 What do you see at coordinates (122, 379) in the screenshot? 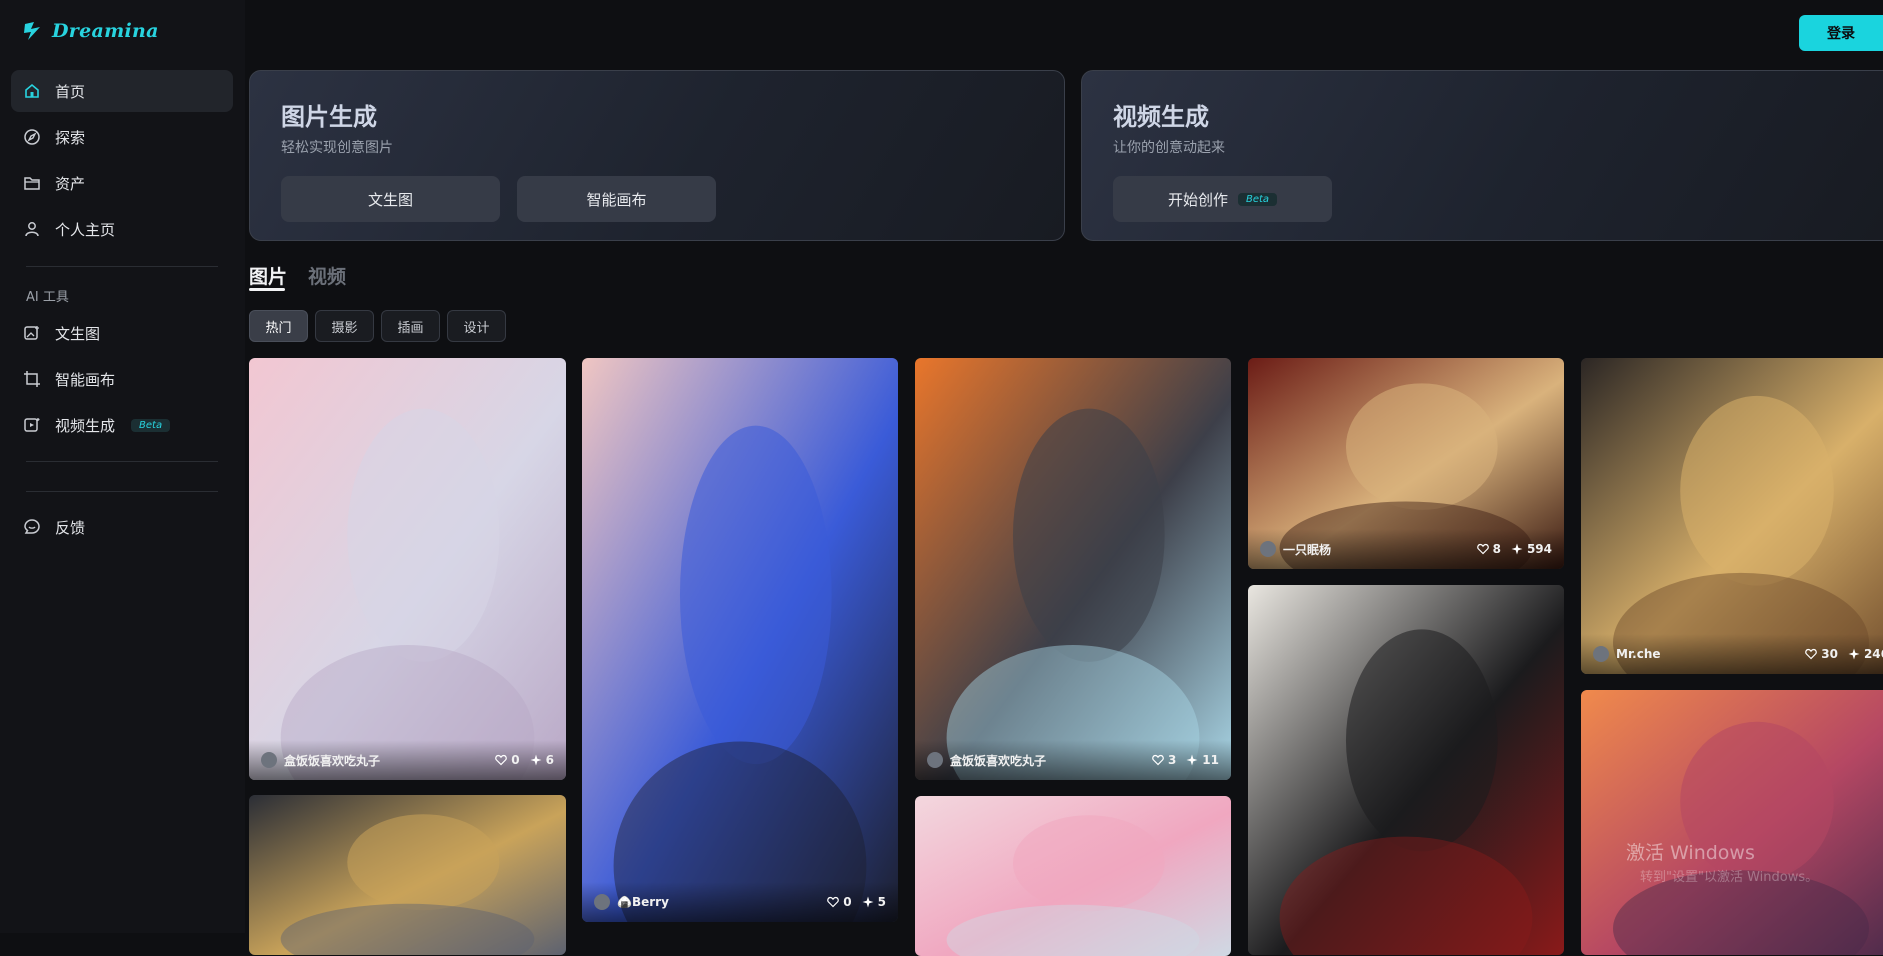
I see `sidebar-item-smart-canvas: 智能画布` at bounding box center [122, 379].